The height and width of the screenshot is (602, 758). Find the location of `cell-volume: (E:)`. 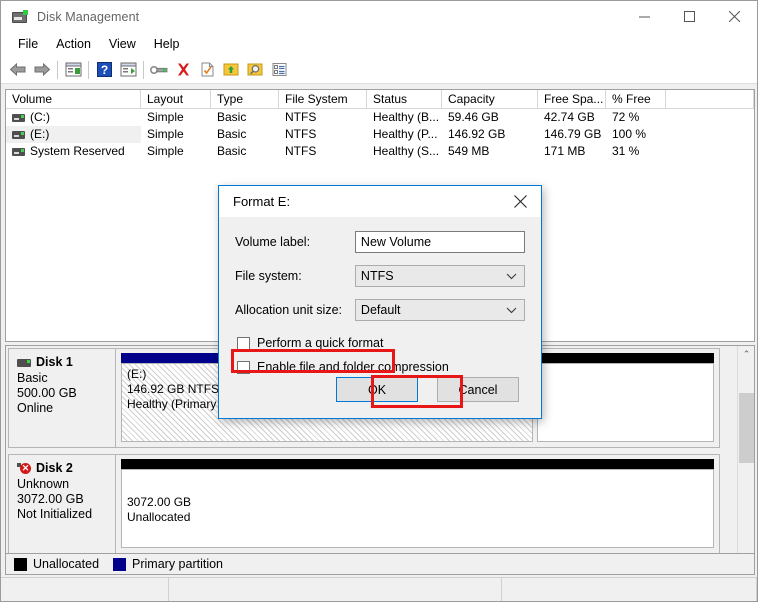

cell-volume: (E:) is located at coordinates (40, 134).